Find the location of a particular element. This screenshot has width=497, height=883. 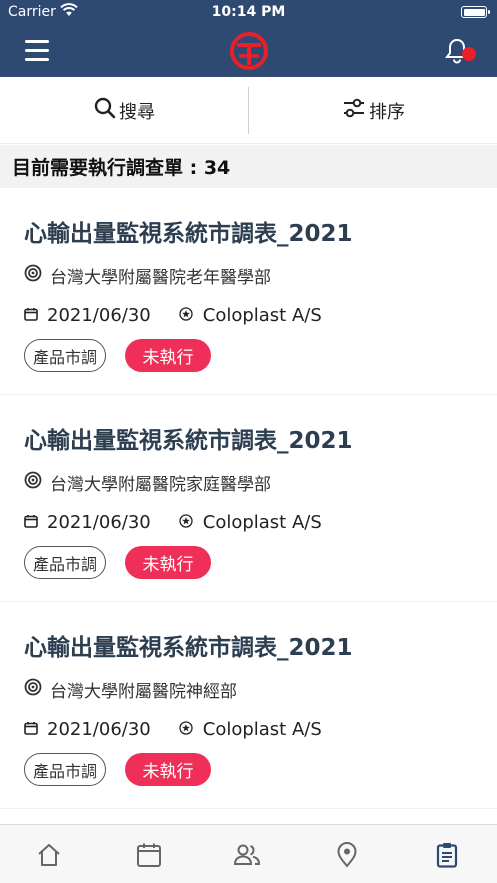

search-button: 搜尋 is located at coordinates (124, 110).